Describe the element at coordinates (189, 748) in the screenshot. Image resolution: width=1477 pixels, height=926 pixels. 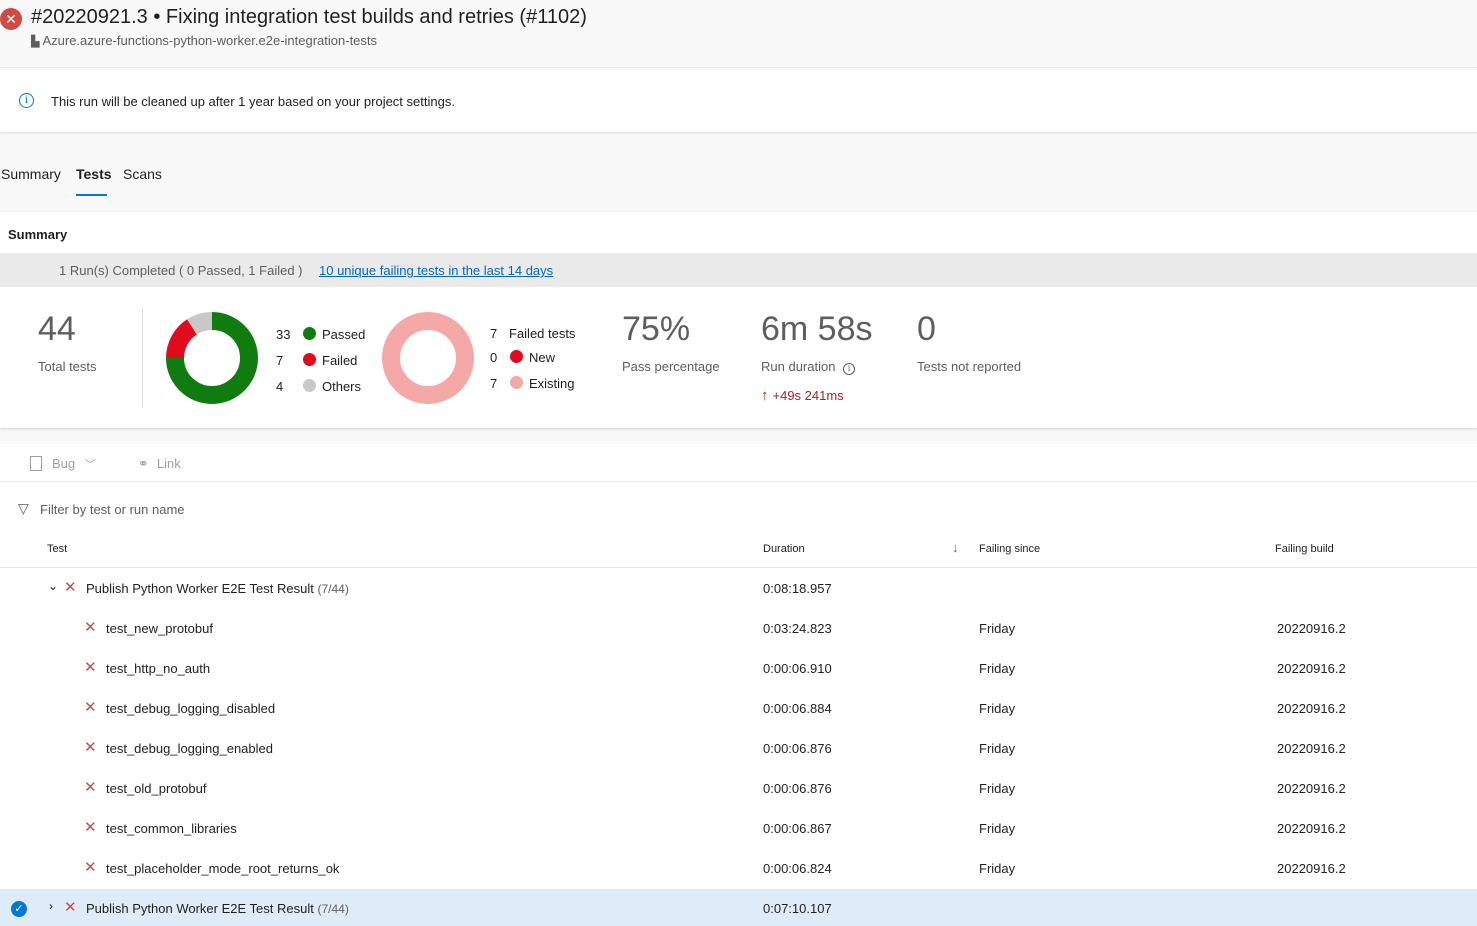
I see `test-name: test_debug_logging_enabled` at that location.